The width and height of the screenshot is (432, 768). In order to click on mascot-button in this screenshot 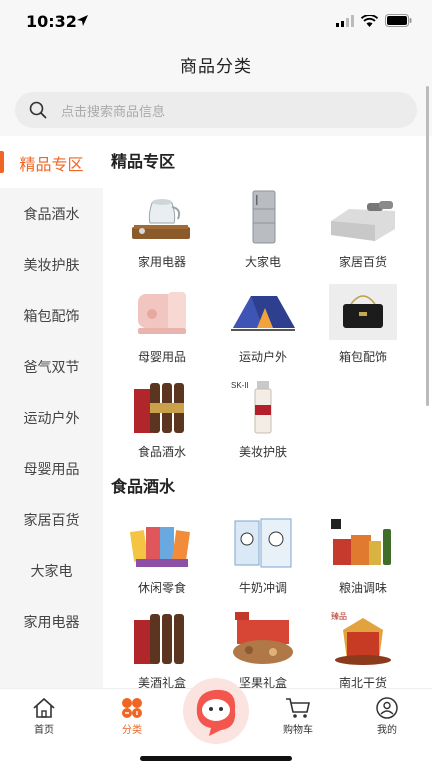, I will do `click(216, 711)`.